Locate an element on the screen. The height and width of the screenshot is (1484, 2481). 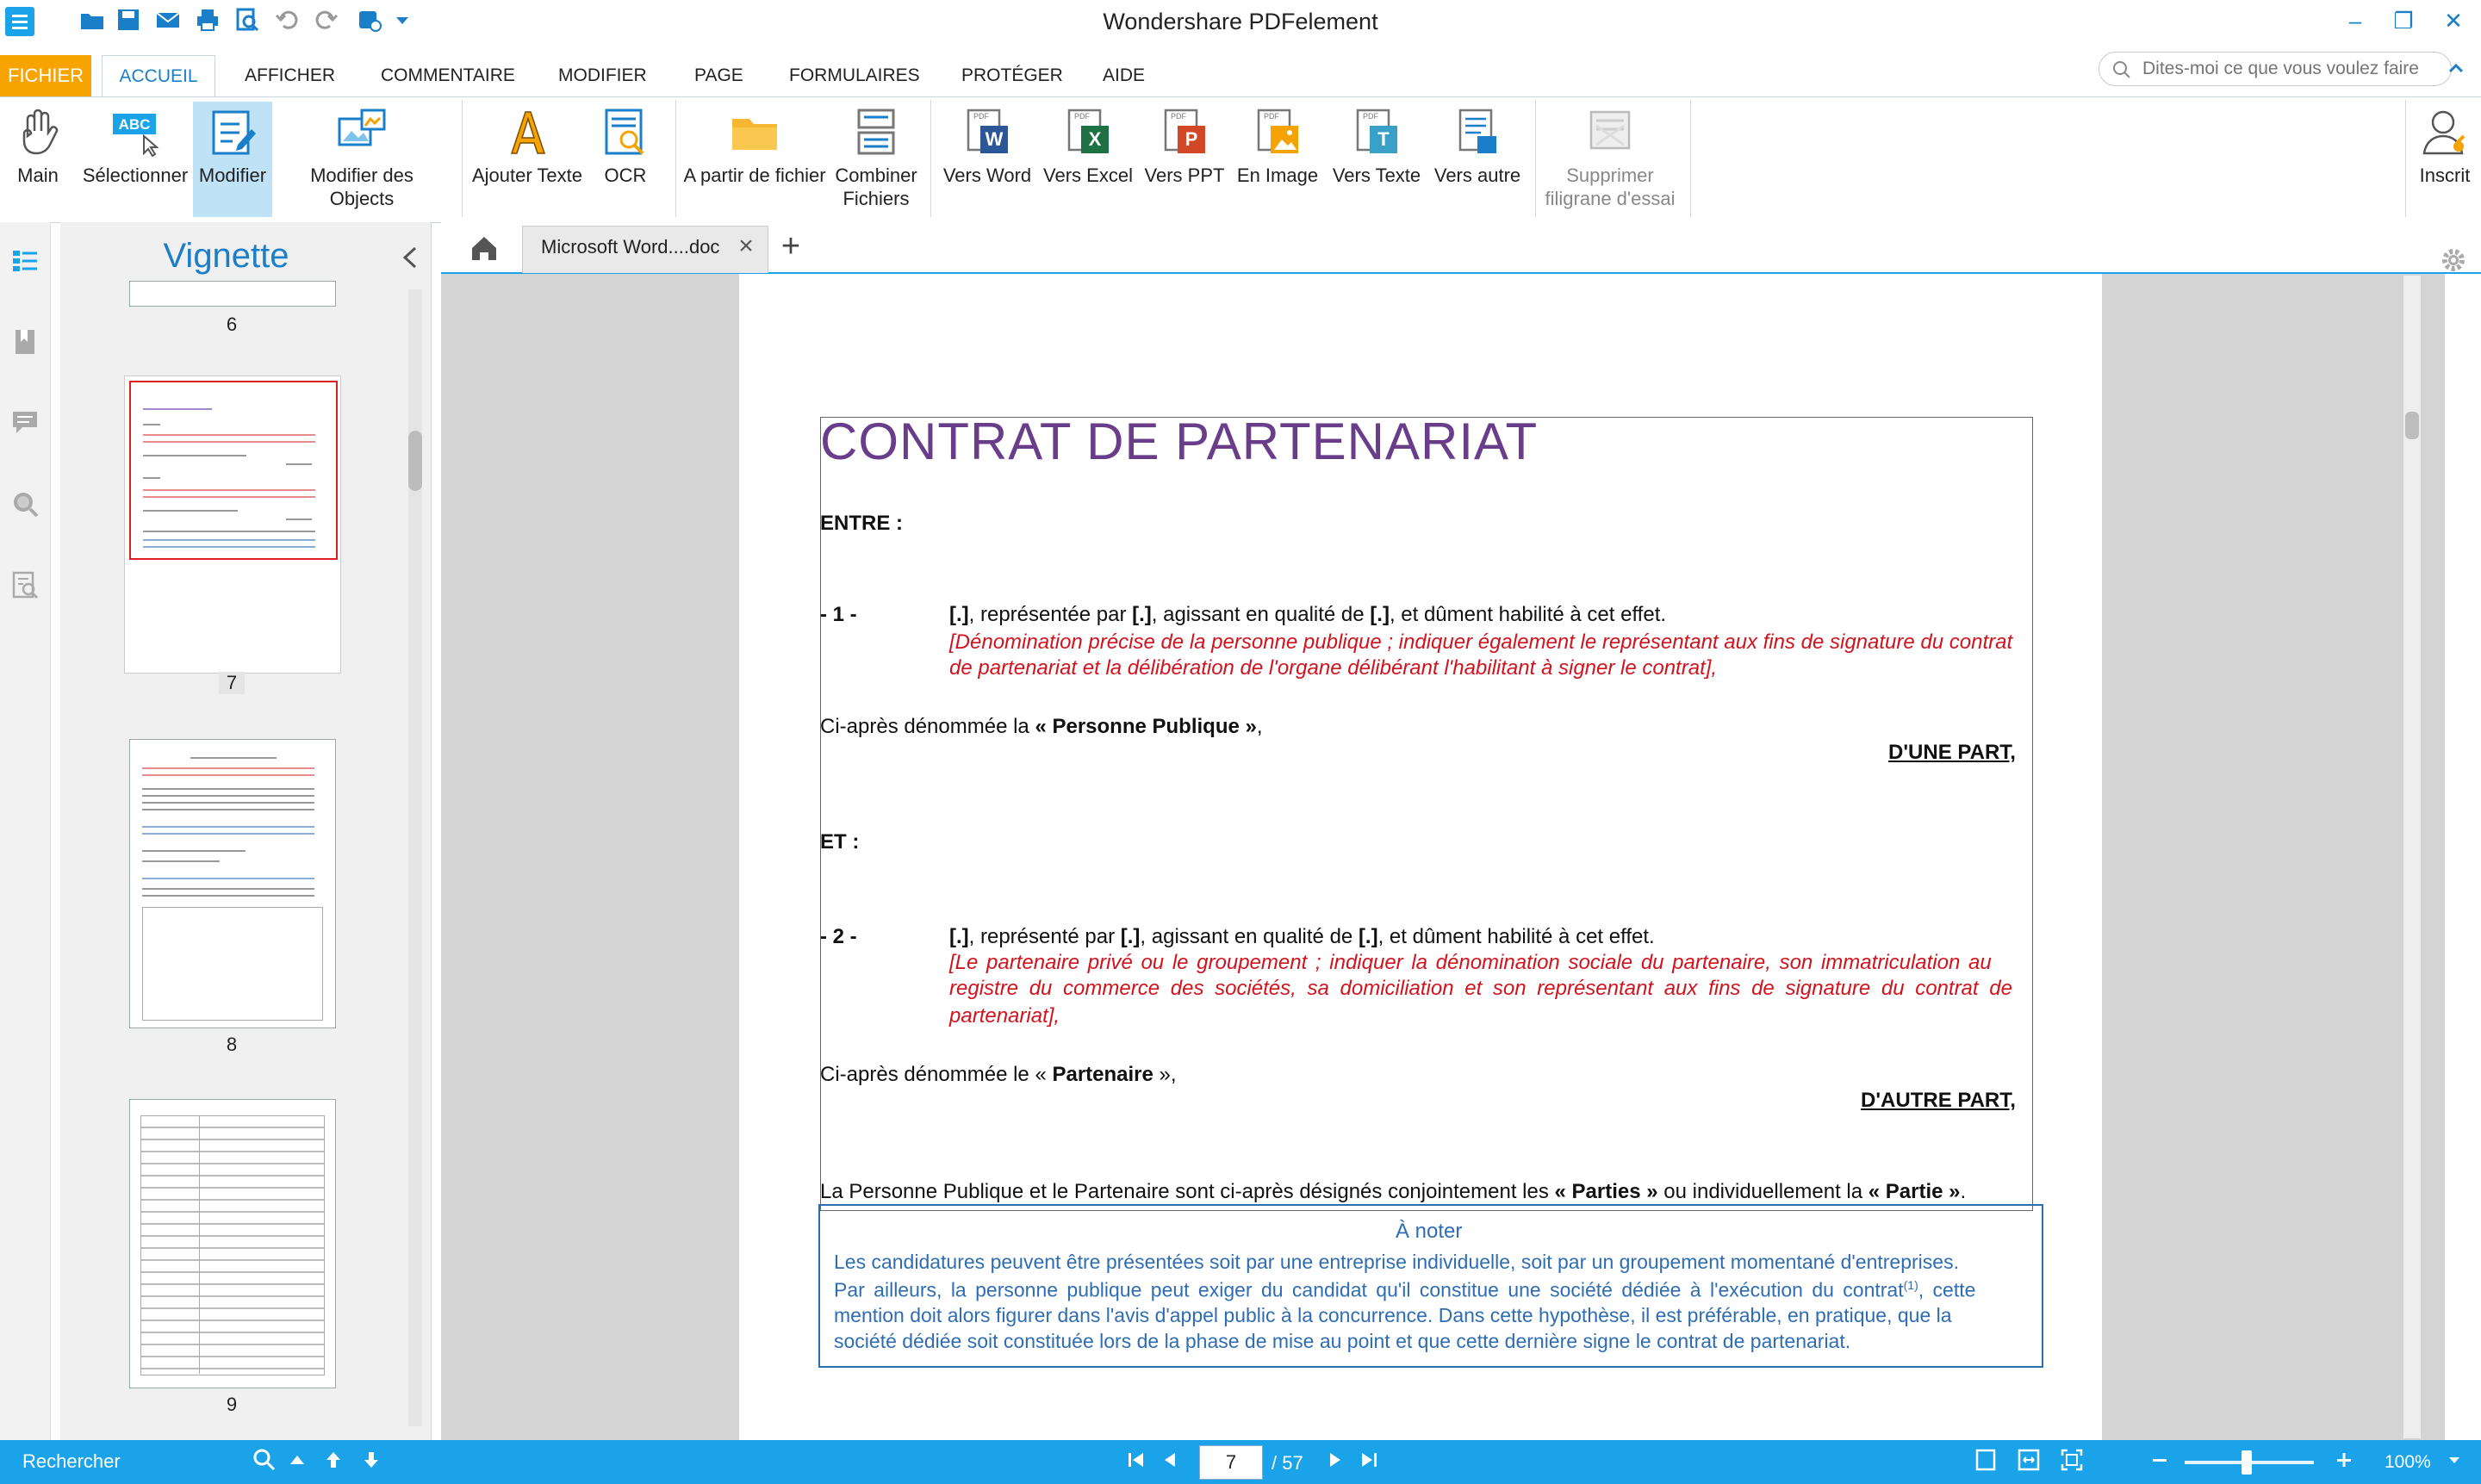
first-page-icon is located at coordinates (1136, 1460).